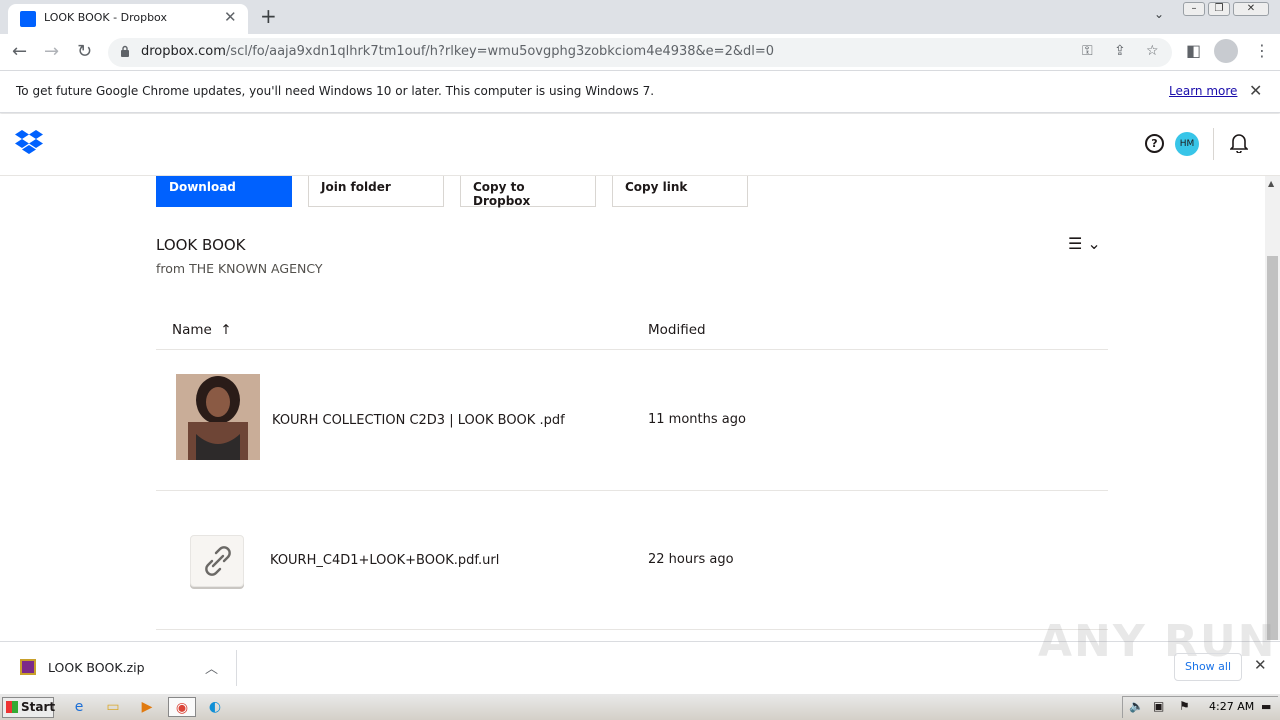 Image resolution: width=1280 pixels, height=720 pixels. What do you see at coordinates (182, 707) in the screenshot?
I see `chrome-taskbar-icon: ◉` at bounding box center [182, 707].